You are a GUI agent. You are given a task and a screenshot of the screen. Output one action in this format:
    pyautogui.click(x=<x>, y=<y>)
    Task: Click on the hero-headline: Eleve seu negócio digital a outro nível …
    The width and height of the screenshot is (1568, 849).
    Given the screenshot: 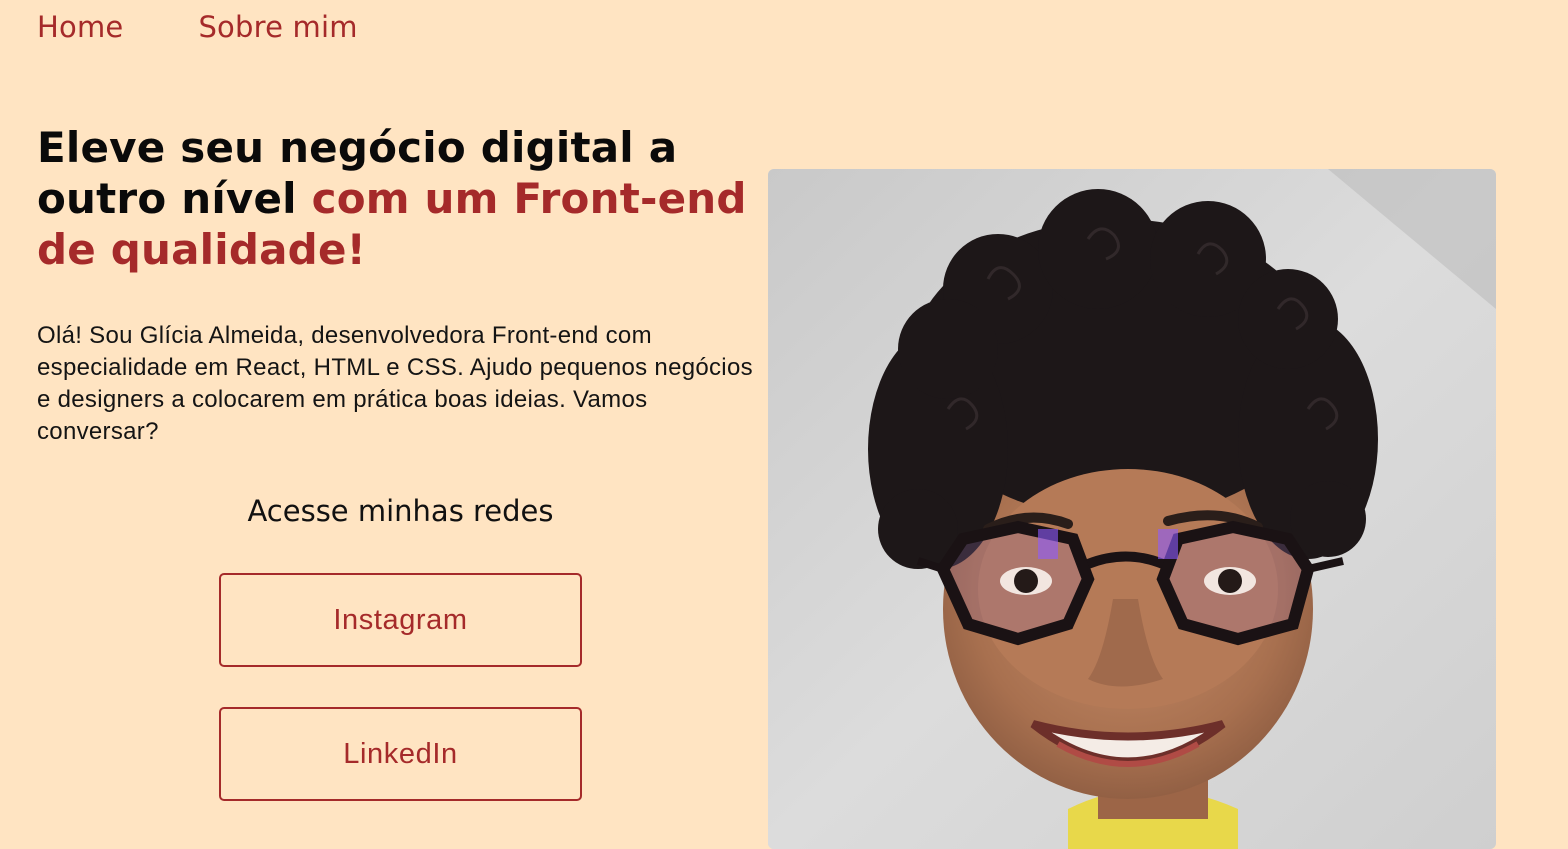 What is the action you would take?
    pyautogui.click(x=397, y=198)
    